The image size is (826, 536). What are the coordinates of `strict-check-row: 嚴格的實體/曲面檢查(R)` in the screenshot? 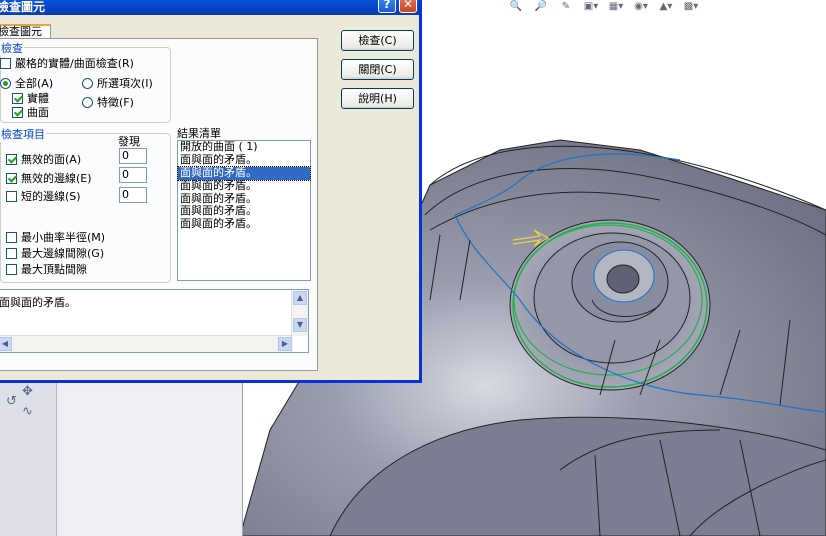 It's located at (67, 63).